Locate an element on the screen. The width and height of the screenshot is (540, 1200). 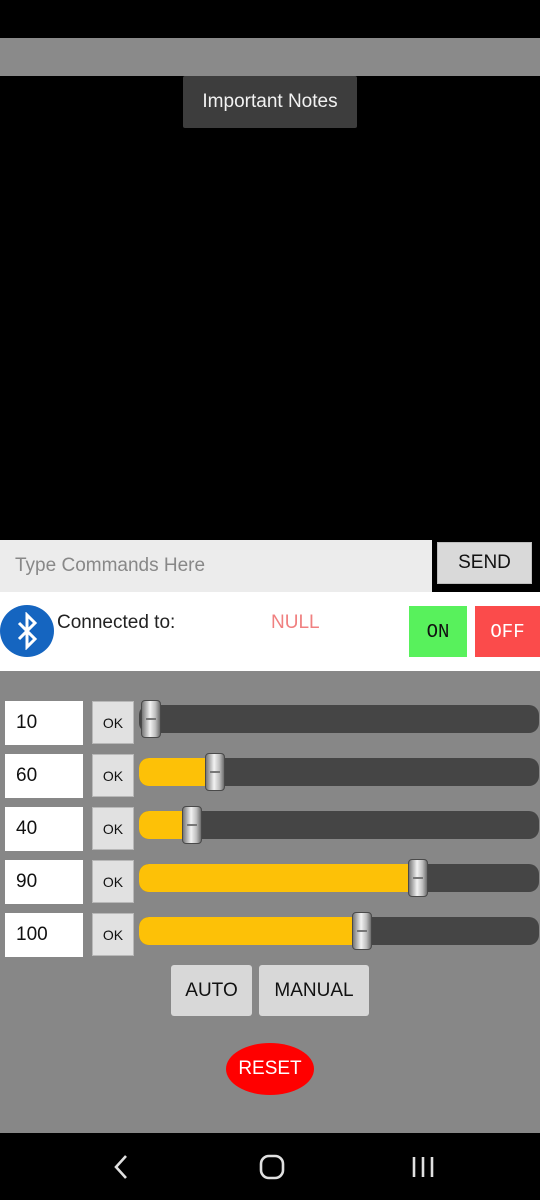
slider-value-field: 100 is located at coordinates (44, 935).